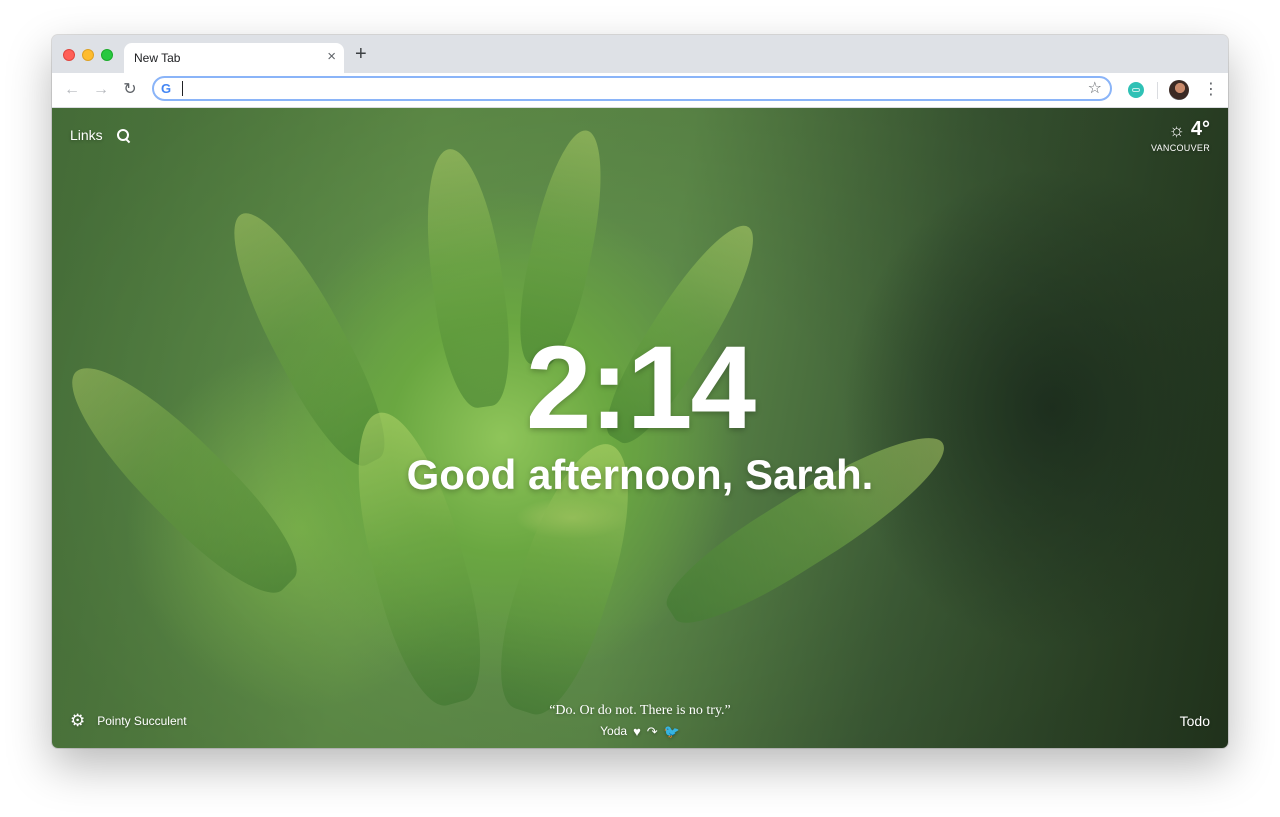 The height and width of the screenshot is (817, 1280). What do you see at coordinates (101, 90) in the screenshot?
I see `forward-button: →` at bounding box center [101, 90].